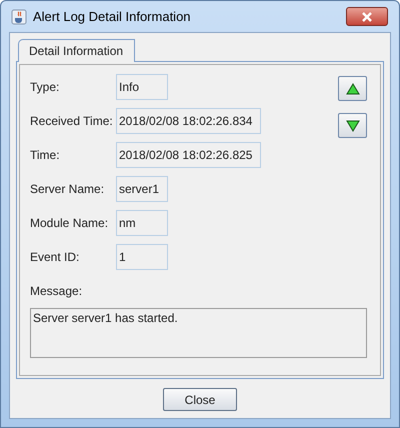 Image resolution: width=400 pixels, height=428 pixels. Describe the element at coordinates (57, 291) in the screenshot. I see `message-label: Message:` at that location.